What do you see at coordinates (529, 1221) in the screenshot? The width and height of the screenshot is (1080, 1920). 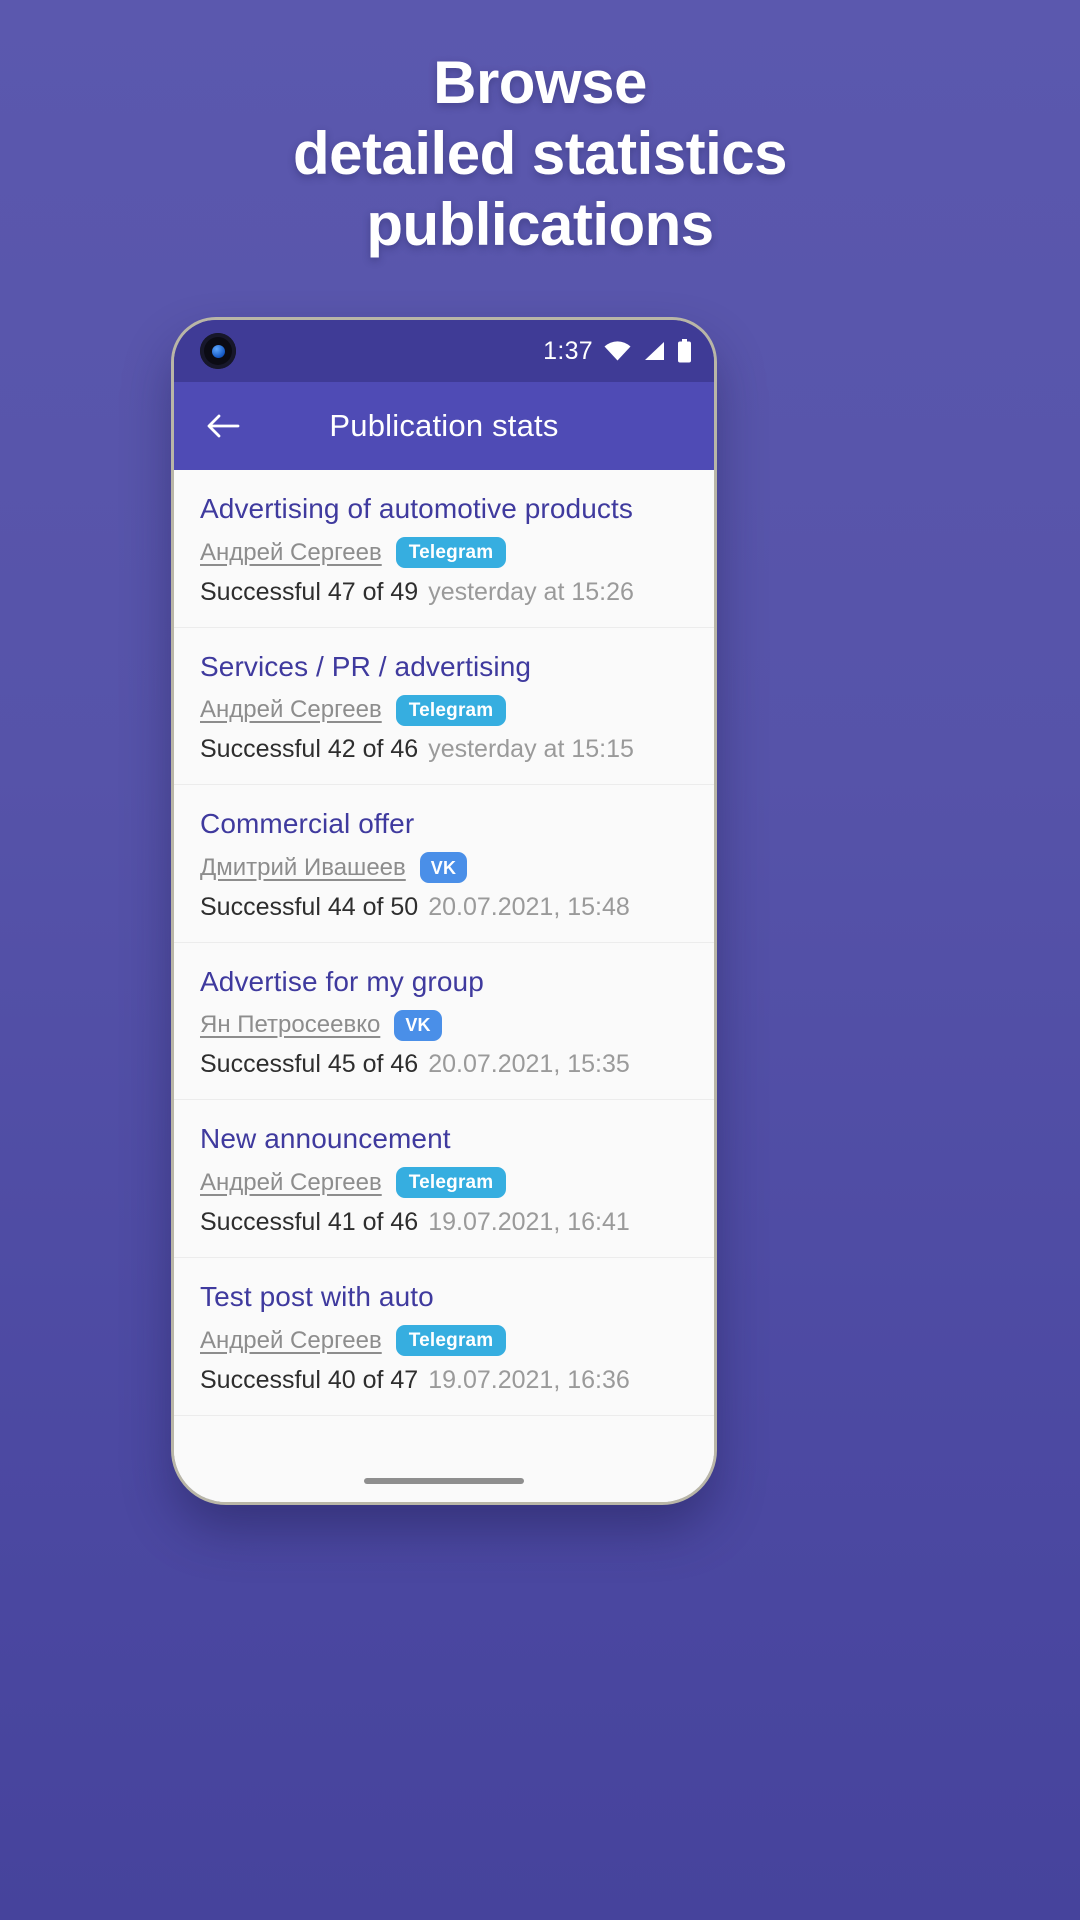 I see `timestamp: 19.07.2021, 16:41` at bounding box center [529, 1221].